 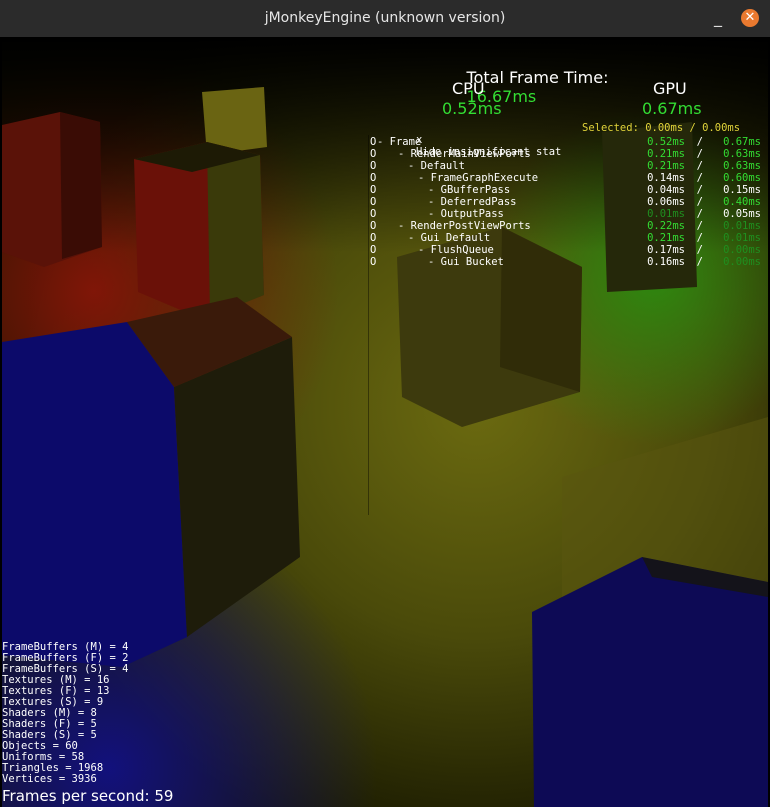 What do you see at coordinates (567, 214) in the screenshot?
I see `profiler-row: O - OutputPass 0.01ms / 0.05ms` at bounding box center [567, 214].